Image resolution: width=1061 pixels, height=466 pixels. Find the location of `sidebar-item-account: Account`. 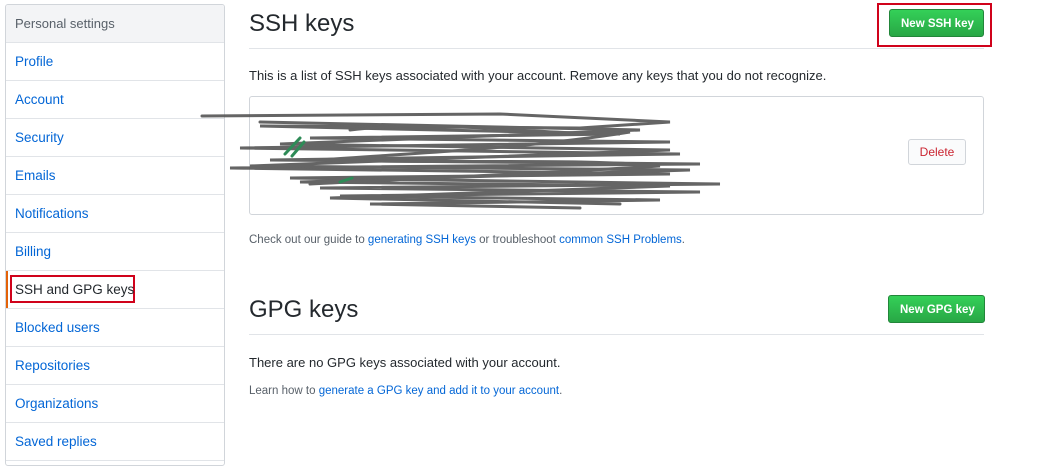

sidebar-item-account: Account is located at coordinates (115, 100).